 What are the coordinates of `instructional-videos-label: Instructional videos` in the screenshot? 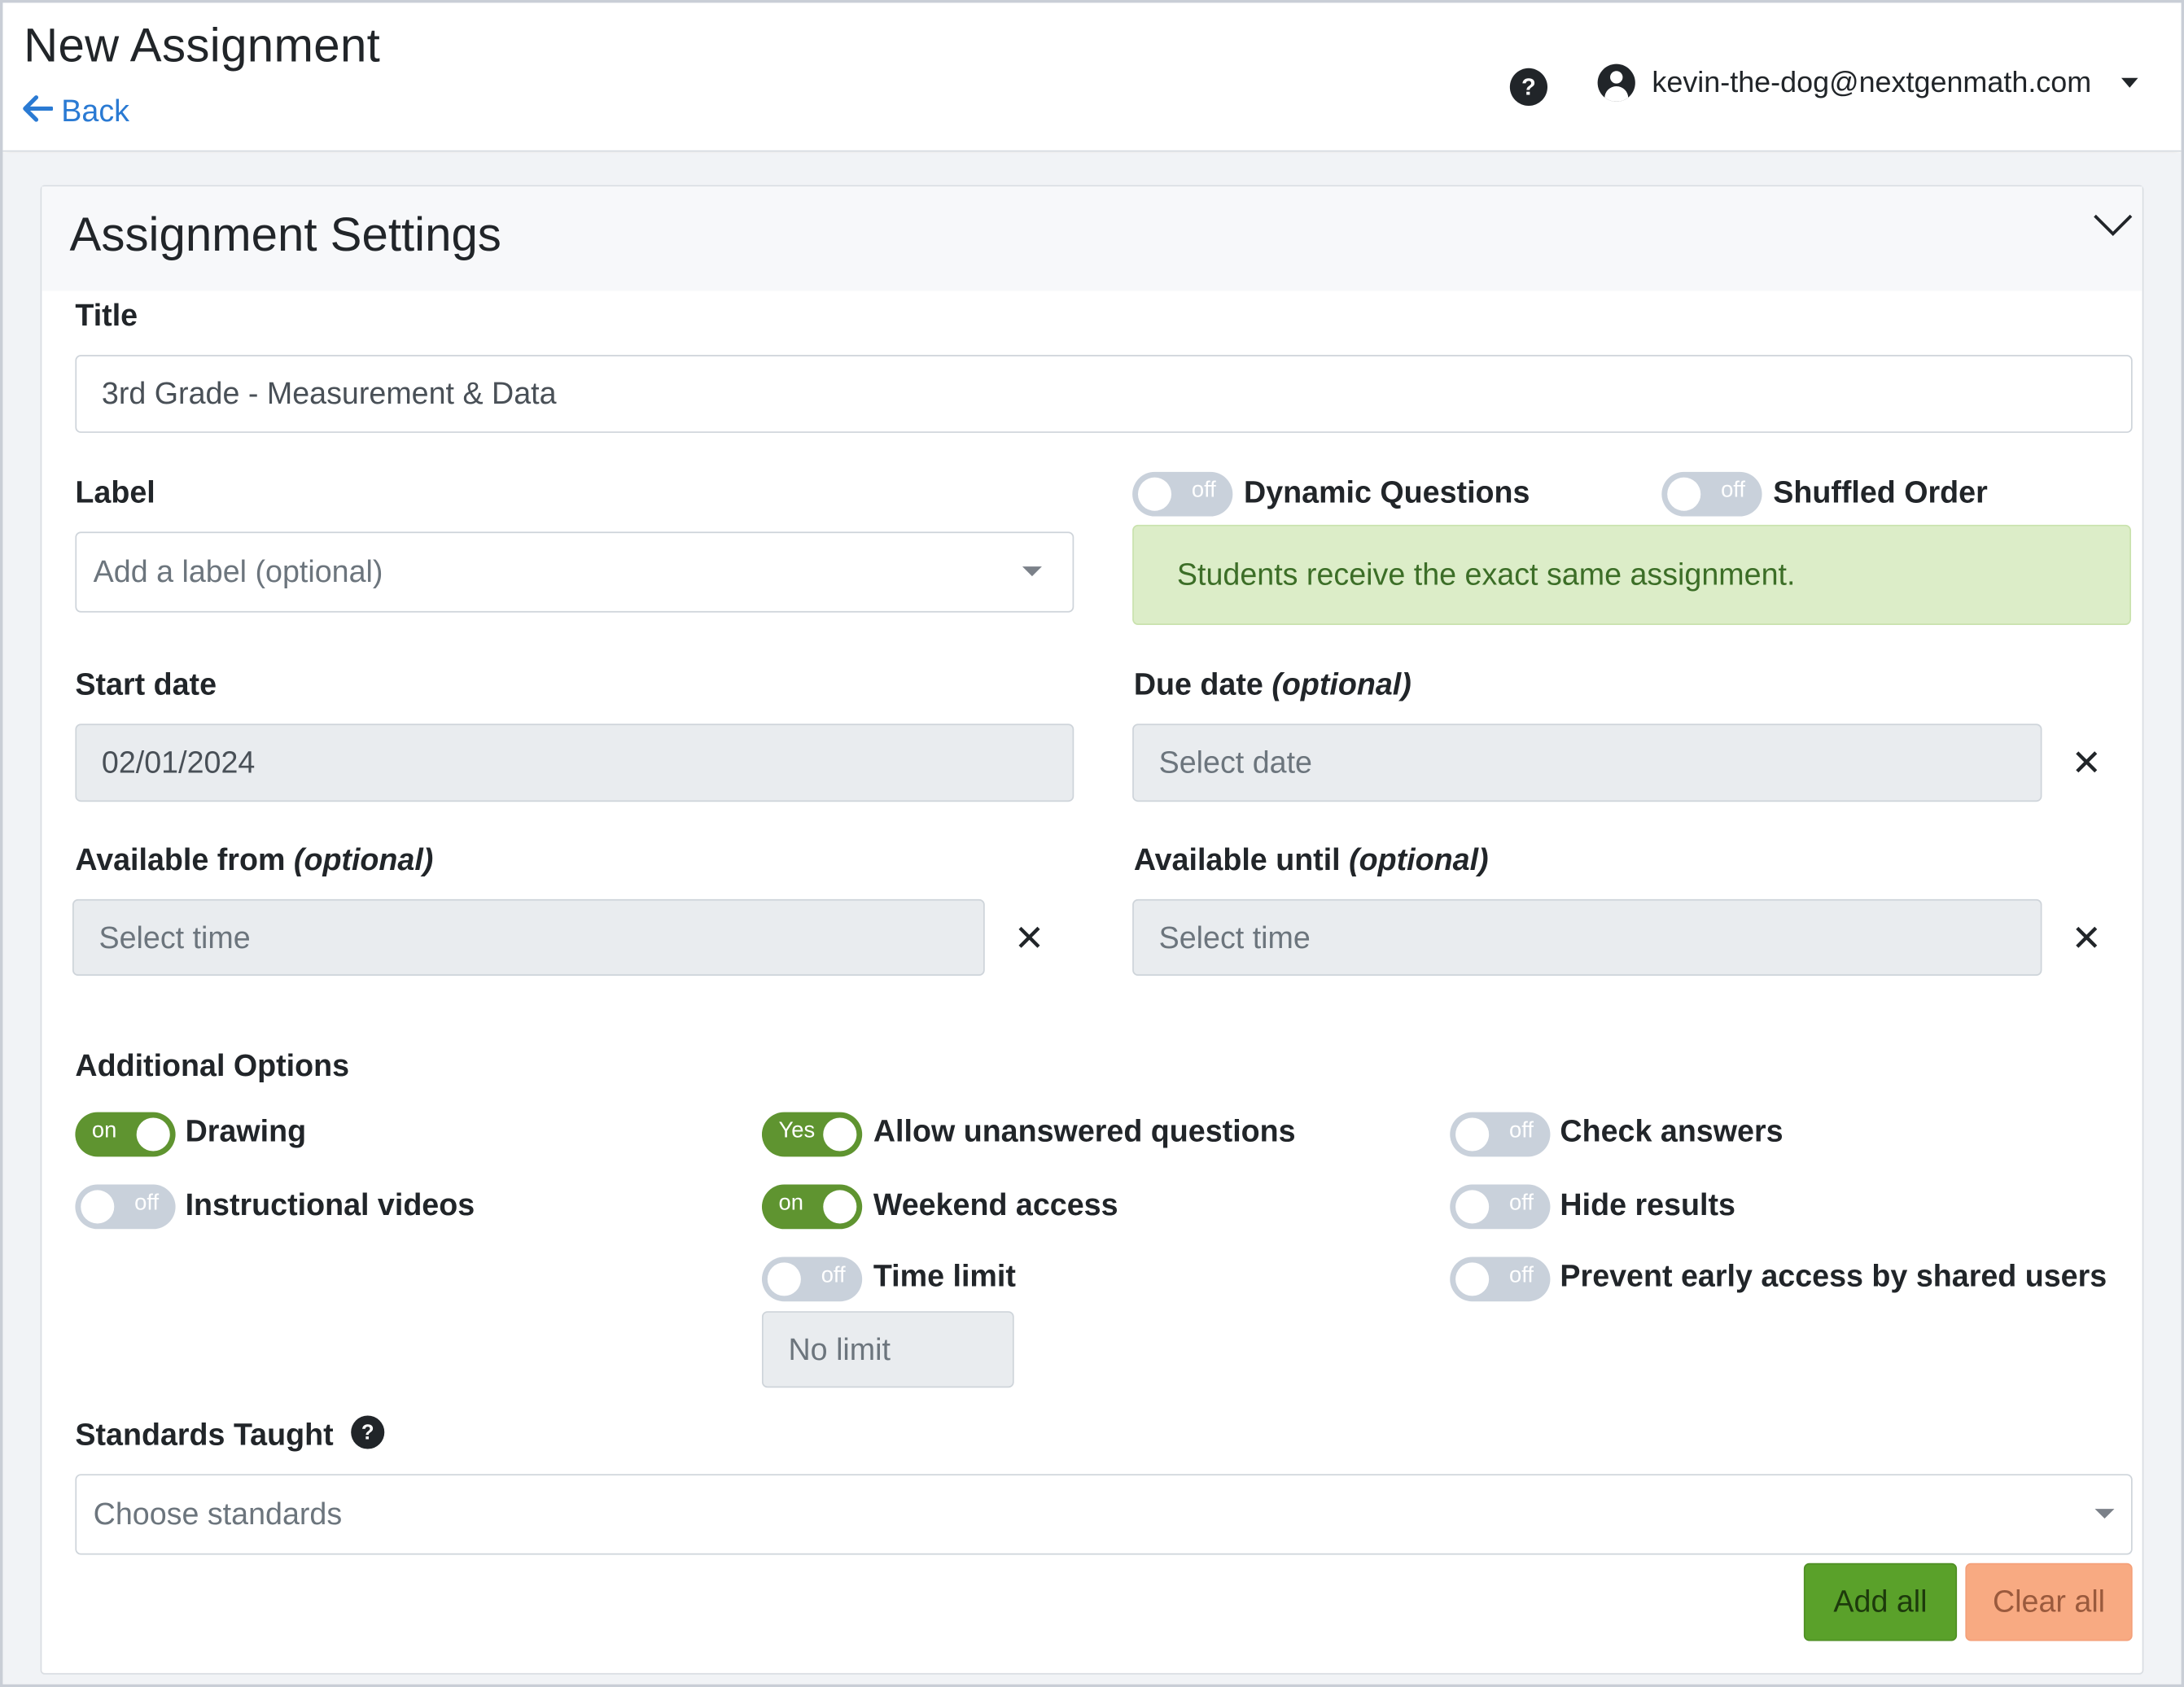 It's located at (330, 1205).